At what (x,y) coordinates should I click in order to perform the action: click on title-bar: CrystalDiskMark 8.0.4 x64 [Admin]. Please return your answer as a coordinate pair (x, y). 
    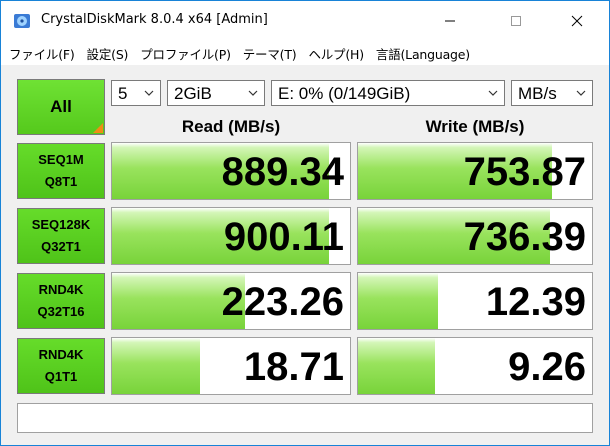
    Looking at the image, I should click on (305, 21).